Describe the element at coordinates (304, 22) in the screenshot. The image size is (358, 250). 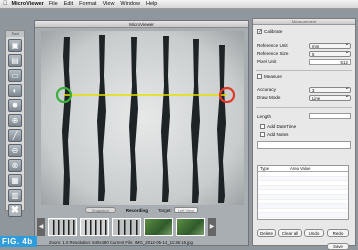
I see `panel-title: Measurement` at that location.